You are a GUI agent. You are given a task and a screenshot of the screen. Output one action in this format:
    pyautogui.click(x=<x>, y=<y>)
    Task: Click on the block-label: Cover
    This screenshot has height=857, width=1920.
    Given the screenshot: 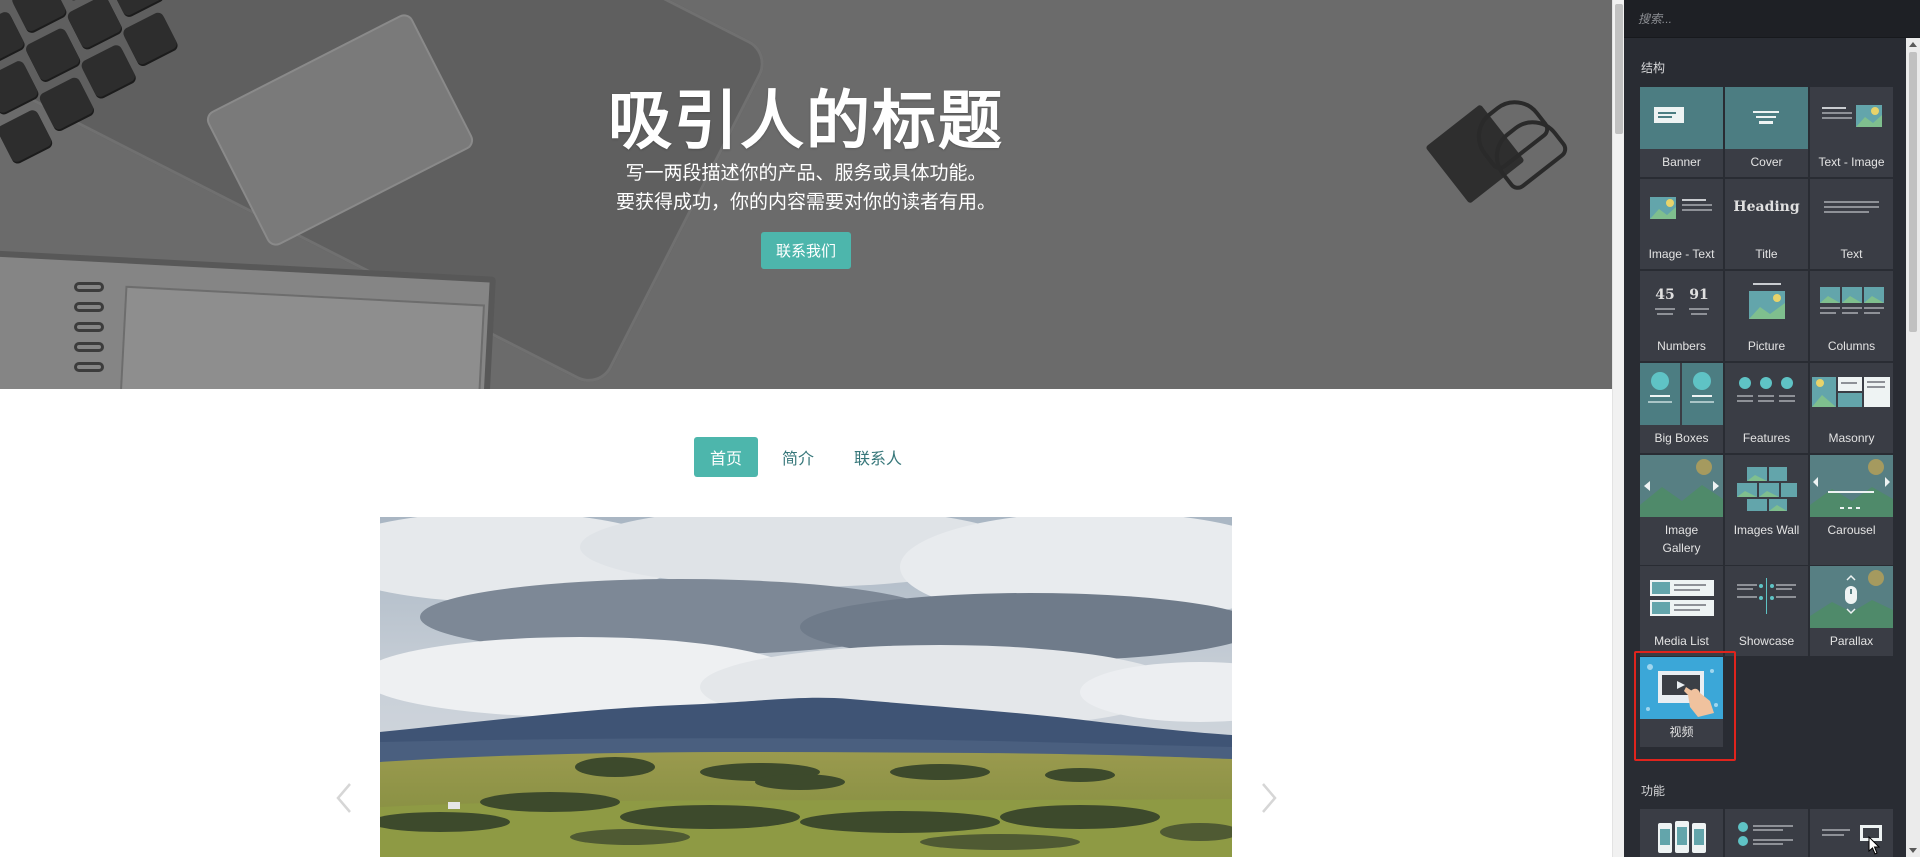 What is the action you would take?
    pyautogui.click(x=1766, y=162)
    